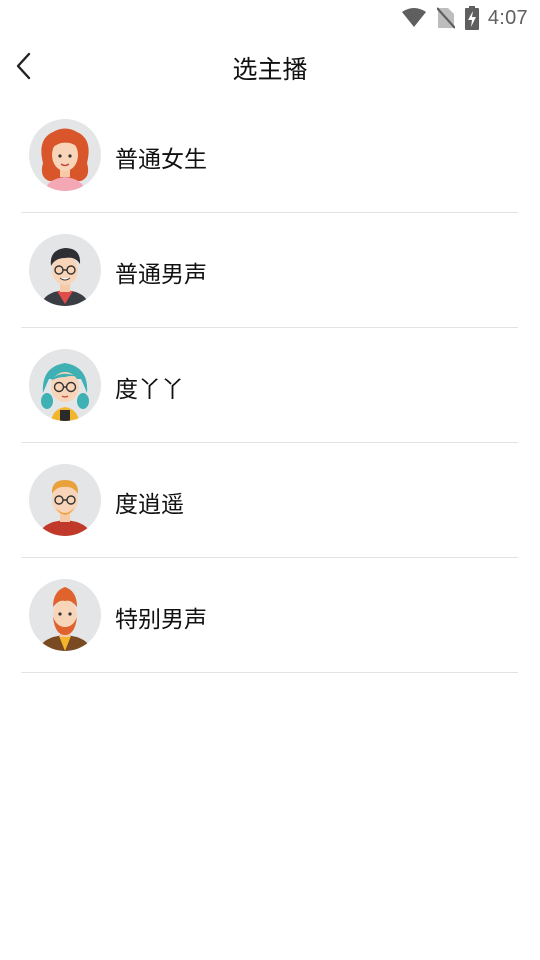 Image resolution: width=540 pixels, height=960 pixels. What do you see at coordinates (270, 155) in the screenshot?
I see `voice-item-1: 普通女生` at bounding box center [270, 155].